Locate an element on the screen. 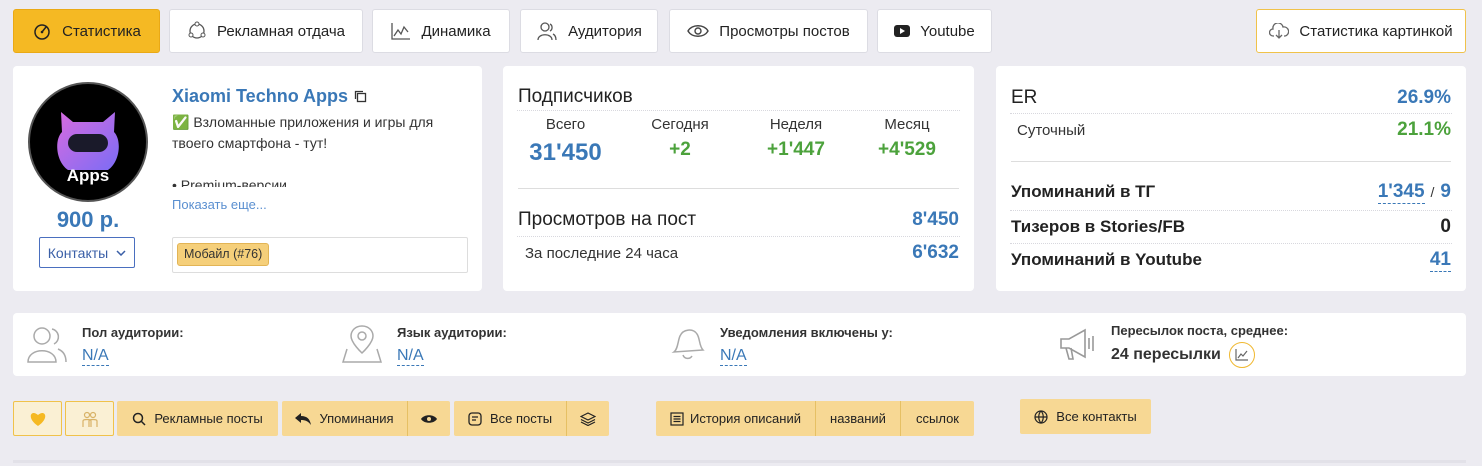  favorite-button is located at coordinates (37, 418).